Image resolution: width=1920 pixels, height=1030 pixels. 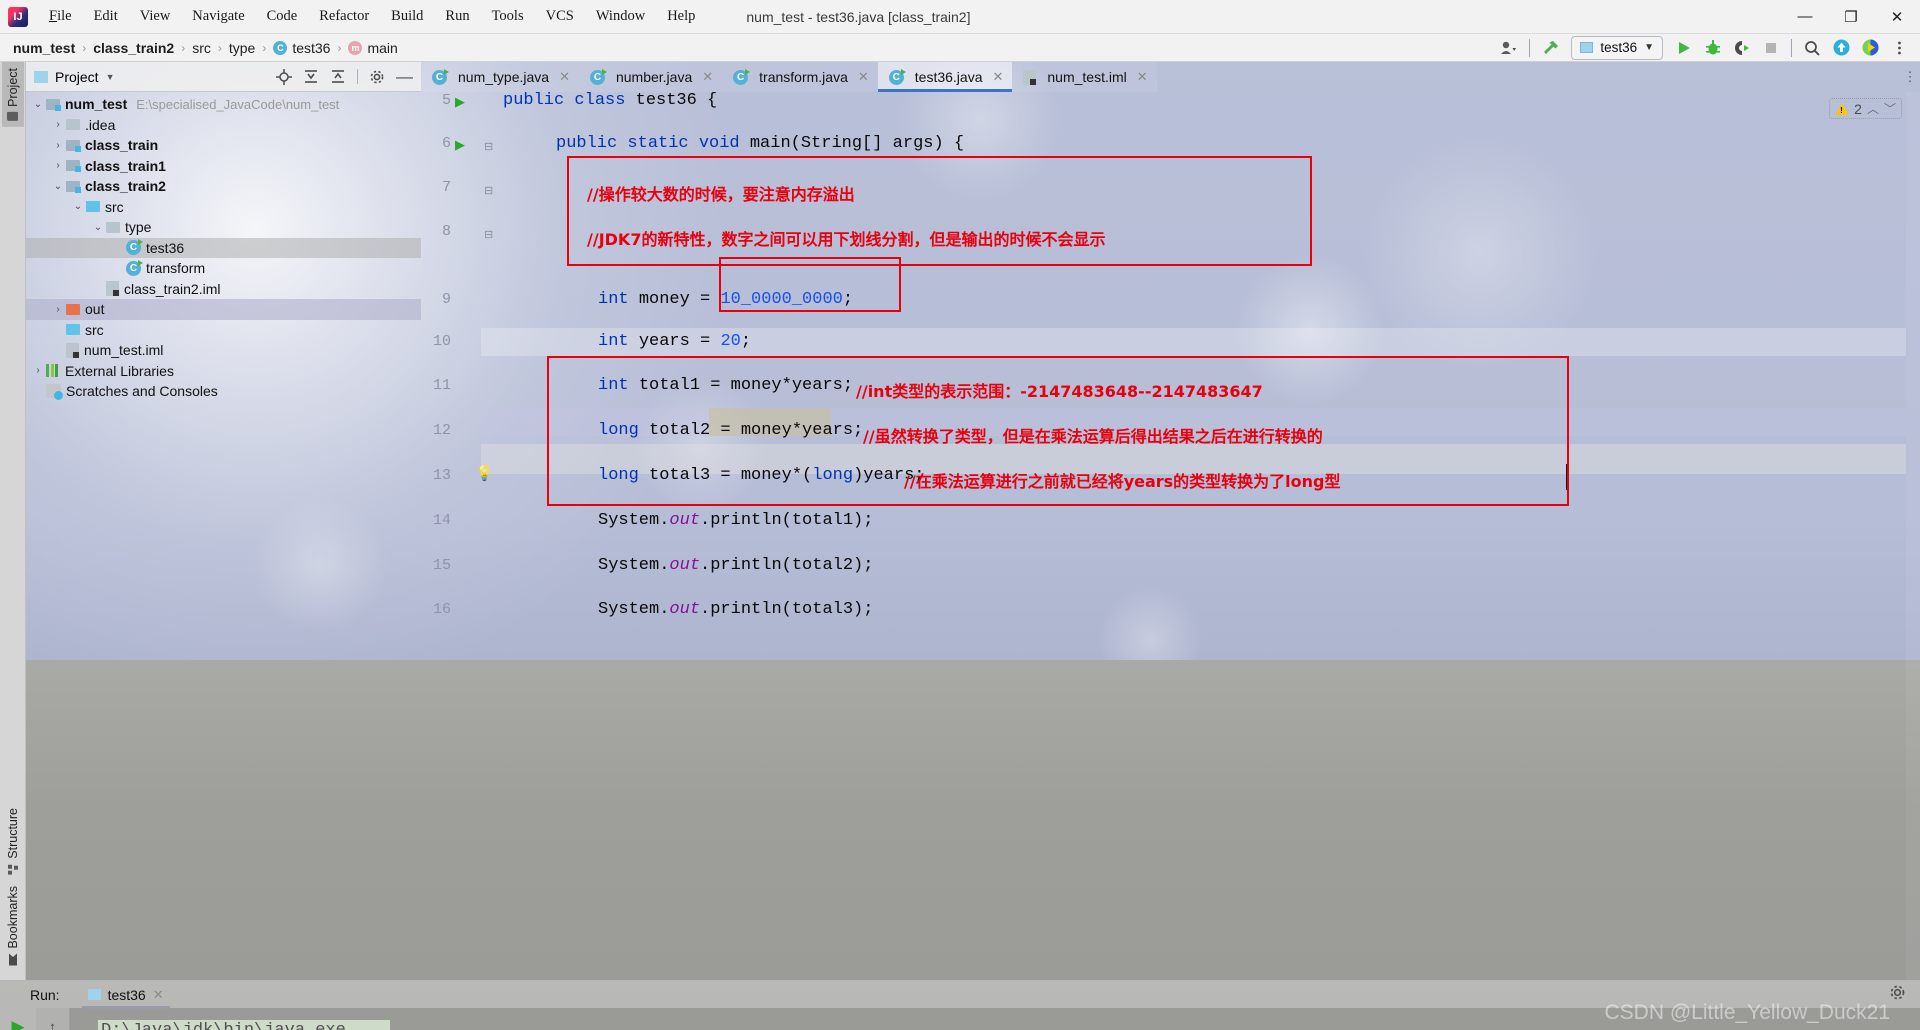 I want to click on code-line-9: int money = 10_0000_0000;, so click(x=726, y=299).